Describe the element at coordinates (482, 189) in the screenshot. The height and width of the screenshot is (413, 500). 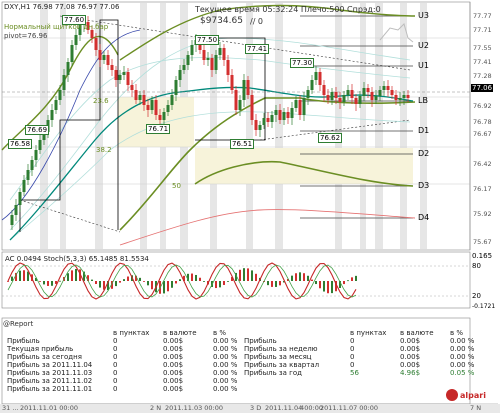
I see `price-axis-label: 76.17` at that location.